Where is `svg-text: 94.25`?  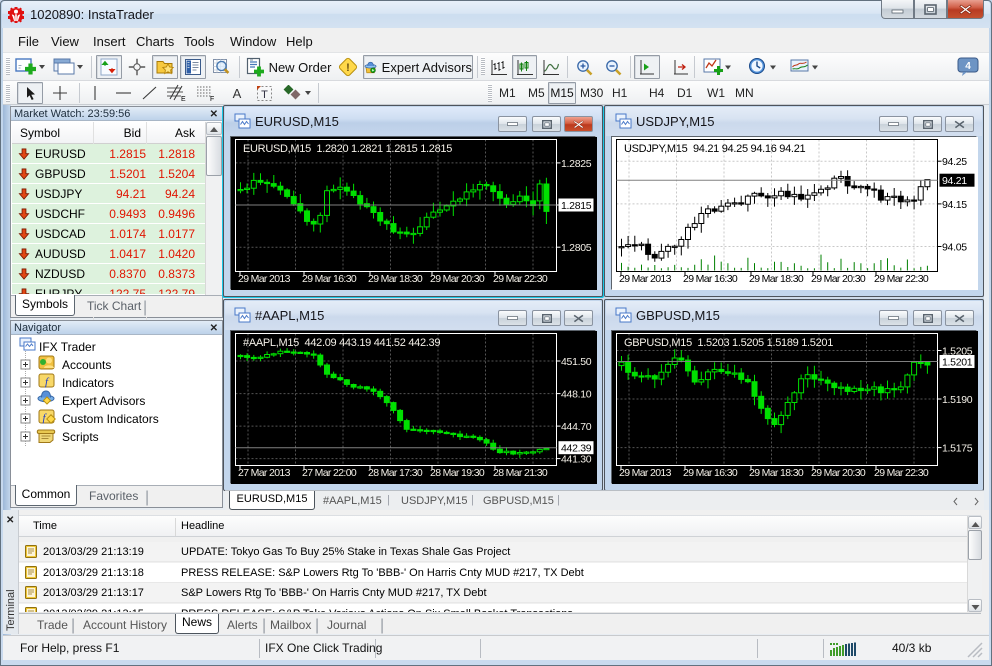
svg-text: 94.25 is located at coordinates (954, 162).